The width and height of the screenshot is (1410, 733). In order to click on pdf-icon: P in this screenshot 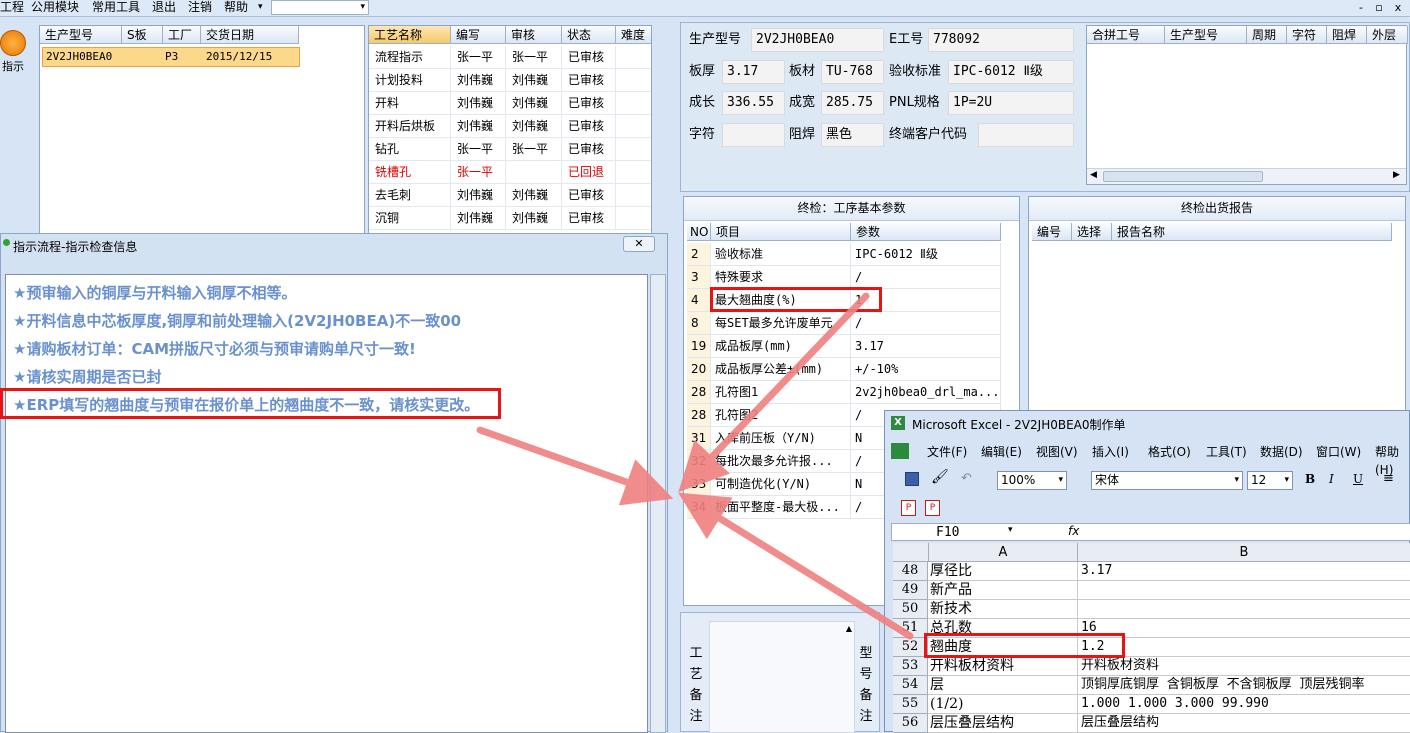, I will do `click(908, 508)`.